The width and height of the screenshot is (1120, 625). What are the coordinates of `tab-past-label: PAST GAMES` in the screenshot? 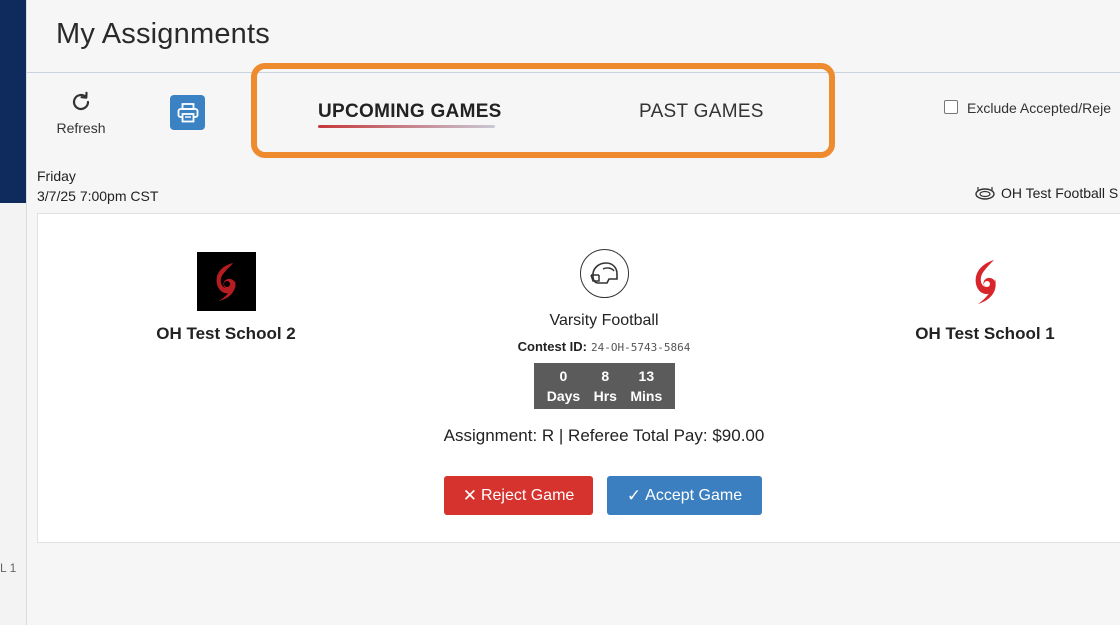 It's located at (701, 111).